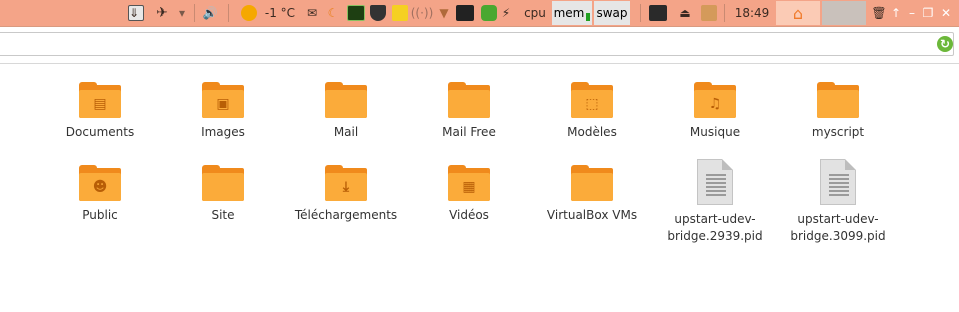 Image resolution: width=959 pixels, height=312 pixels. I want to click on app-icon, so click(489, 13).